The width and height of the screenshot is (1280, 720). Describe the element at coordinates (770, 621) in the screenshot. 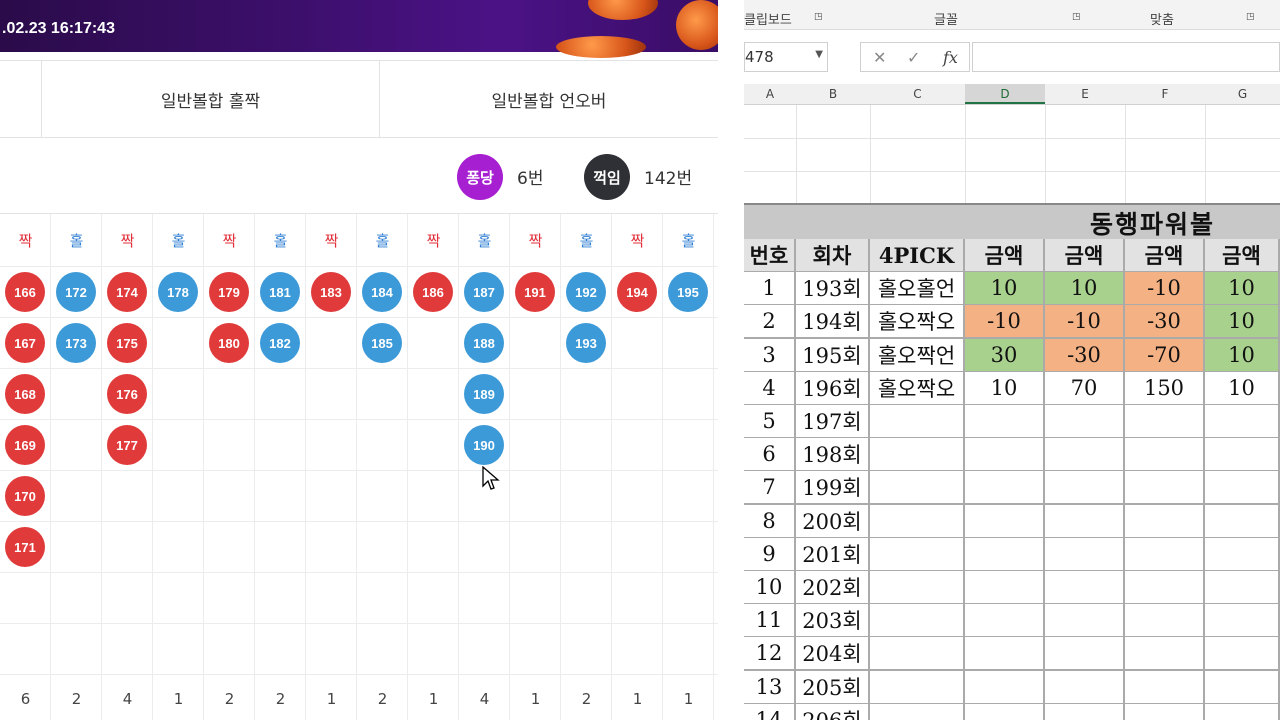

I see `row-number-cell: 11` at that location.